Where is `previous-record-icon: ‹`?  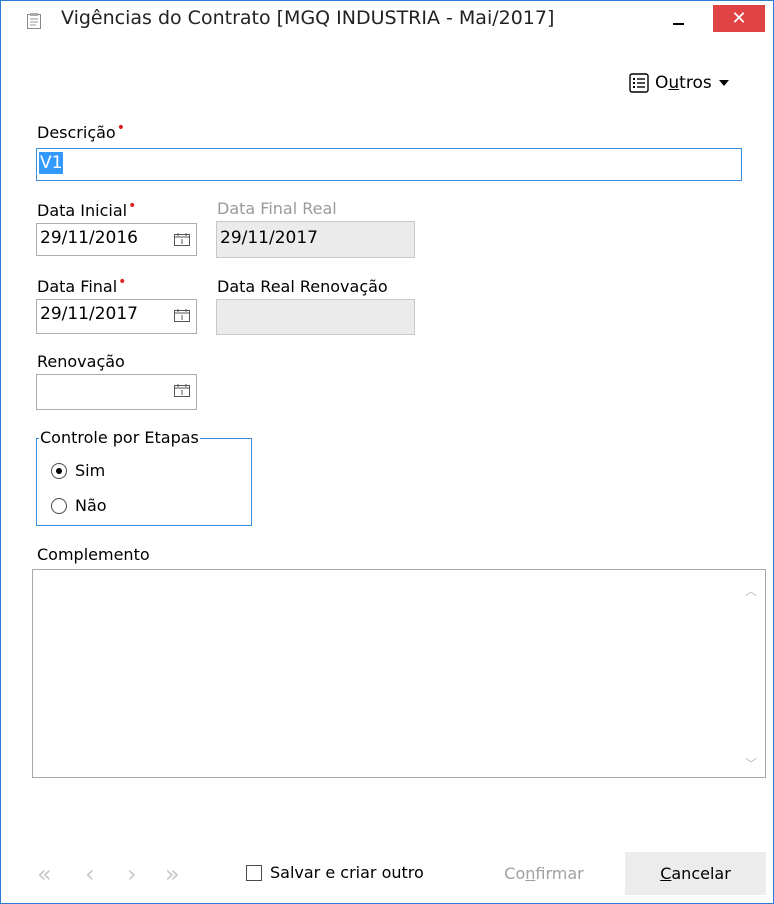 previous-record-icon: ‹ is located at coordinates (90, 874).